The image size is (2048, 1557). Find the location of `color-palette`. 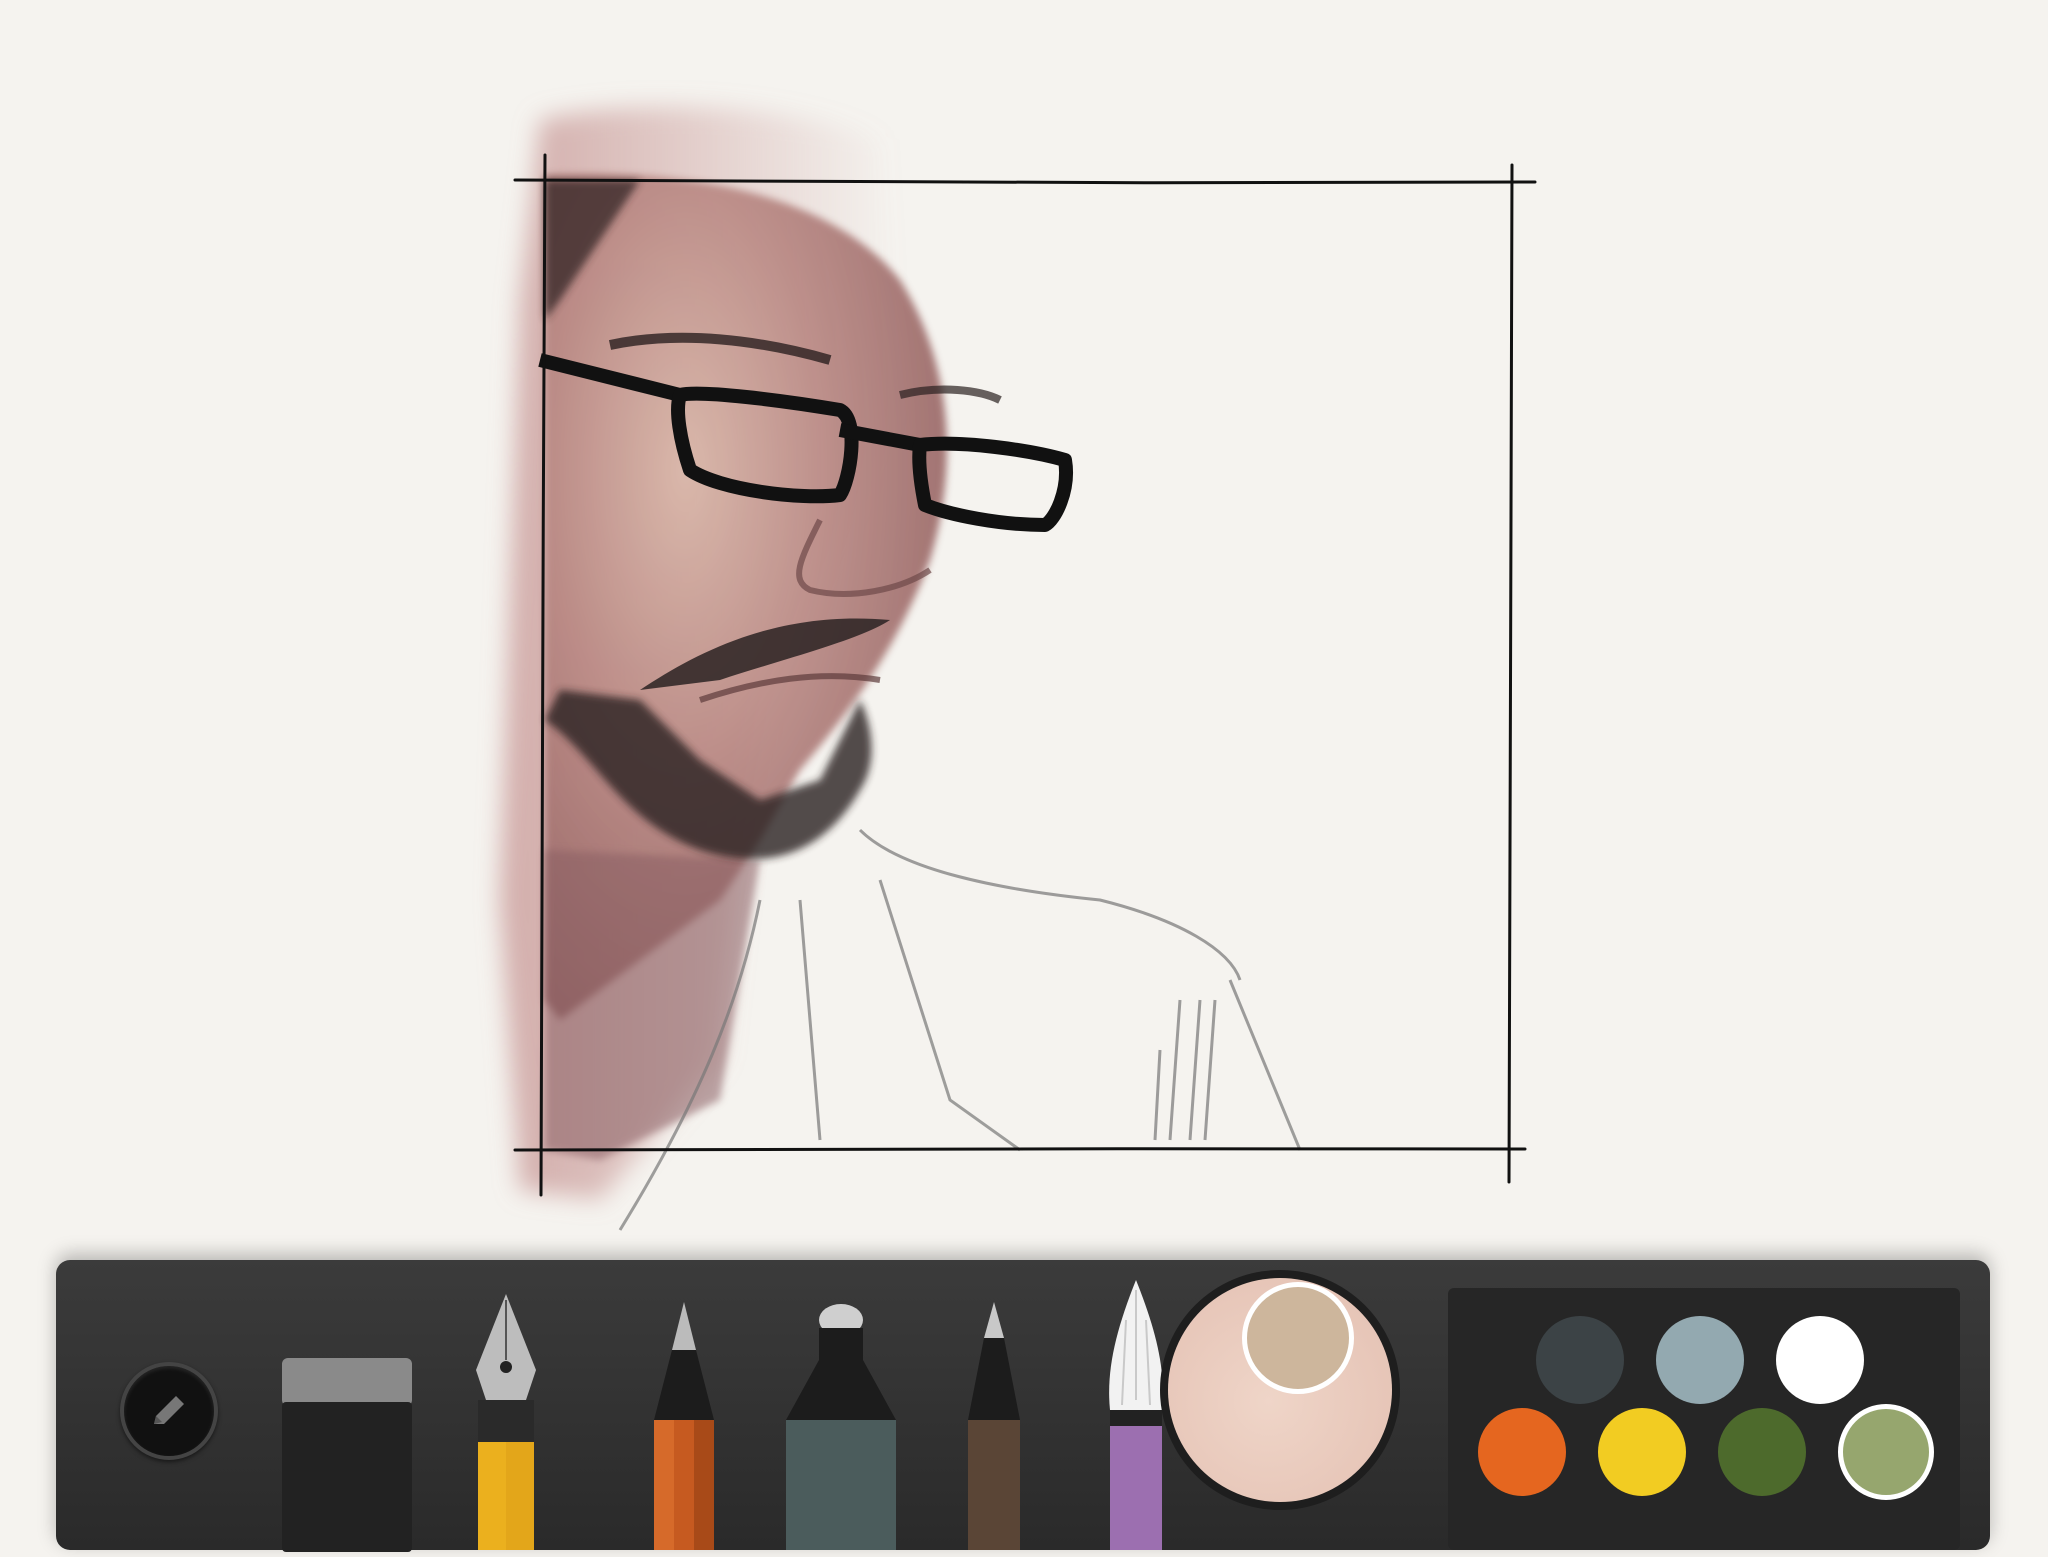

color-palette is located at coordinates (1704, 1419).